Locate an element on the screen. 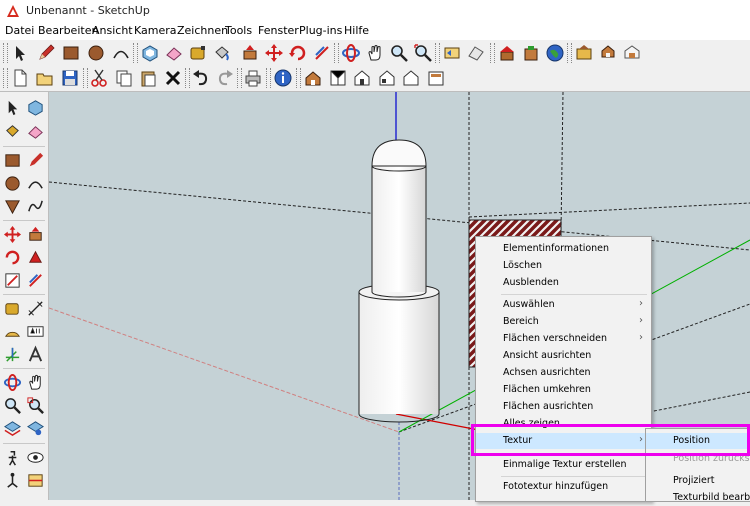 Image resolution: width=750 pixels, height=506 pixels. cm-item-fototextur: Fototextur hinzufügen is located at coordinates (563, 487).